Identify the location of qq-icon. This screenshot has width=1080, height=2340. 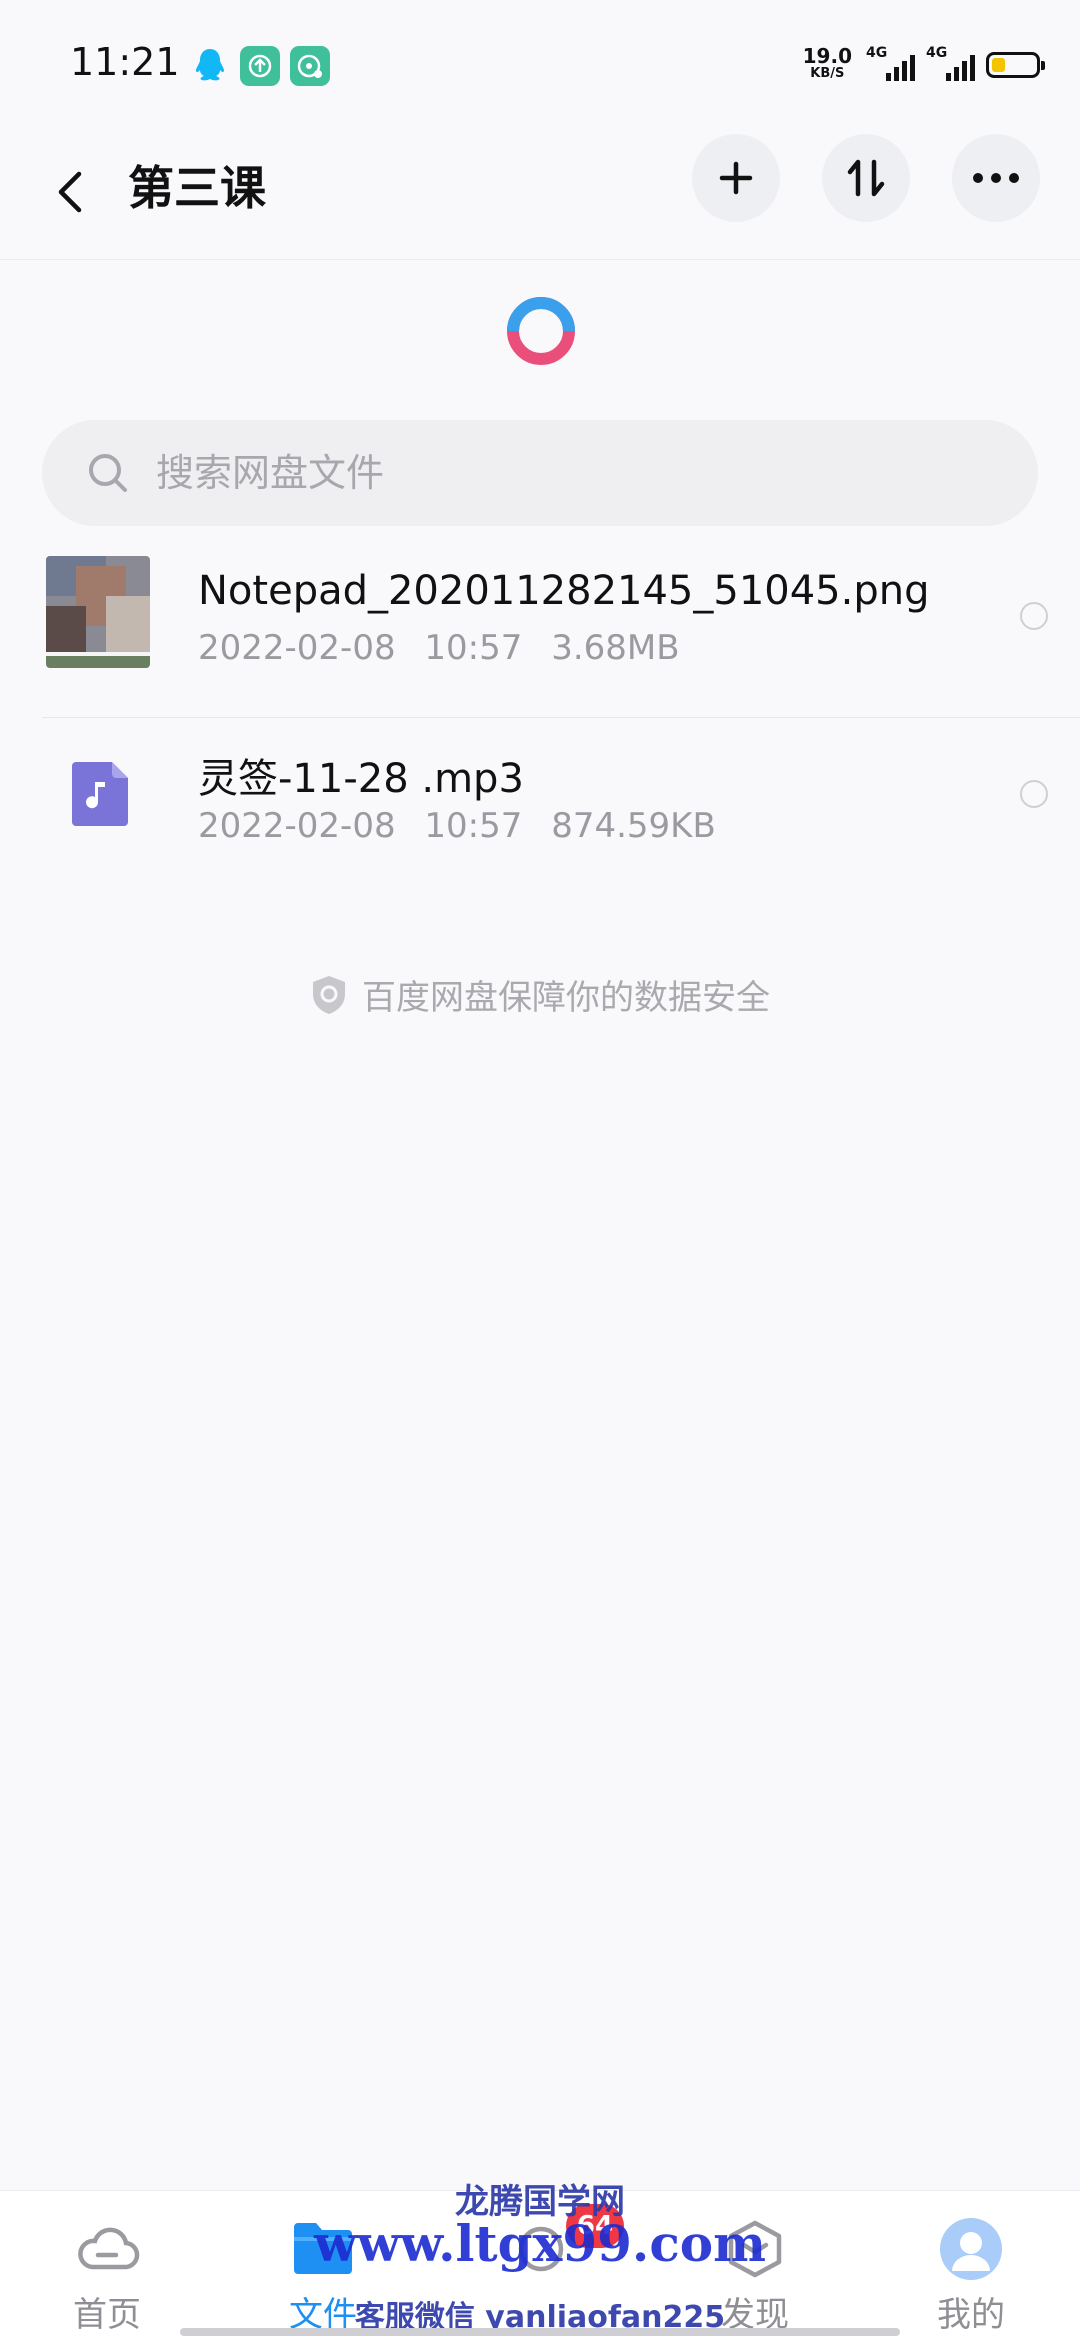
(210, 66).